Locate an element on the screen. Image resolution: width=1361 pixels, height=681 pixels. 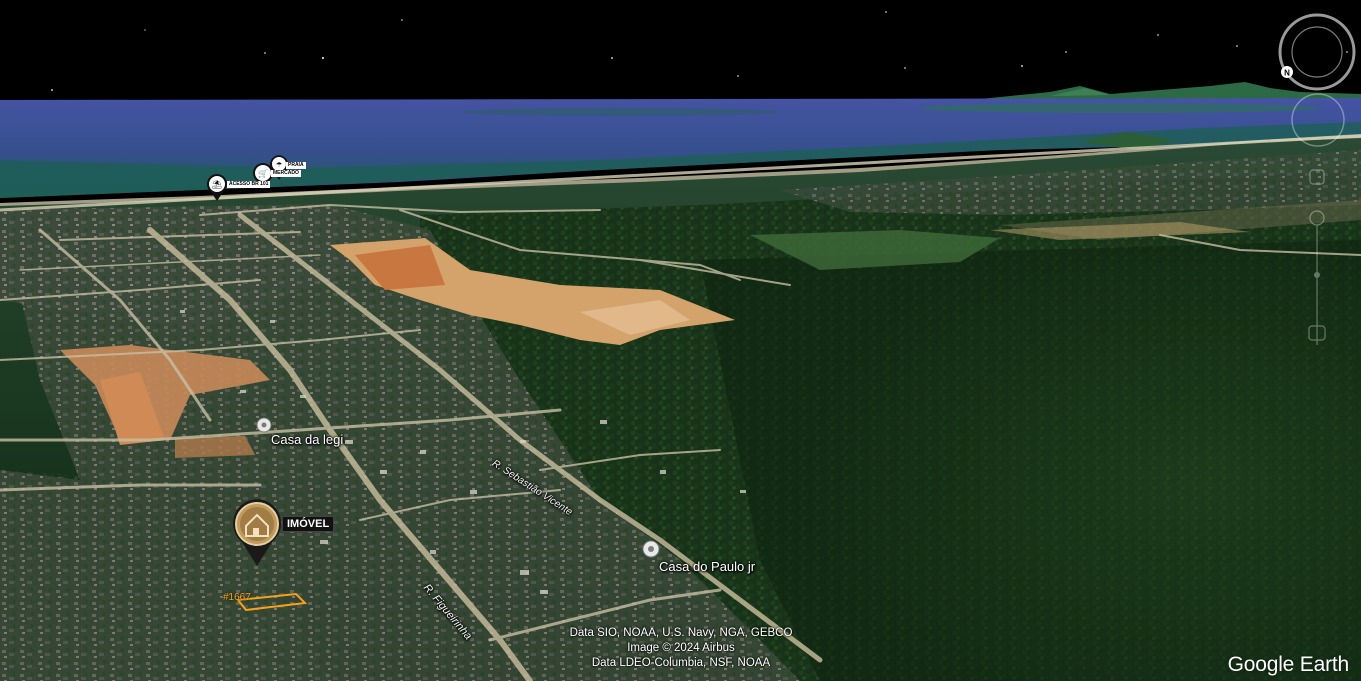
place-pin-casa-do-paulo is located at coordinates (651, 549).